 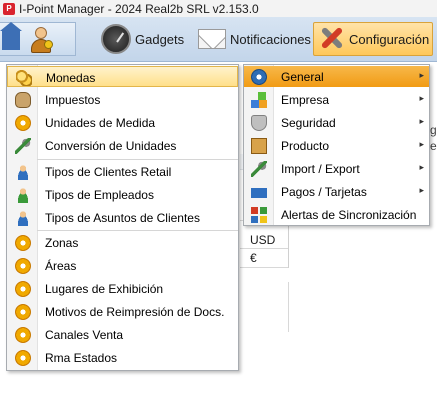 I want to click on menu-item-empresa: Empresa ▸, so click(x=336, y=99).